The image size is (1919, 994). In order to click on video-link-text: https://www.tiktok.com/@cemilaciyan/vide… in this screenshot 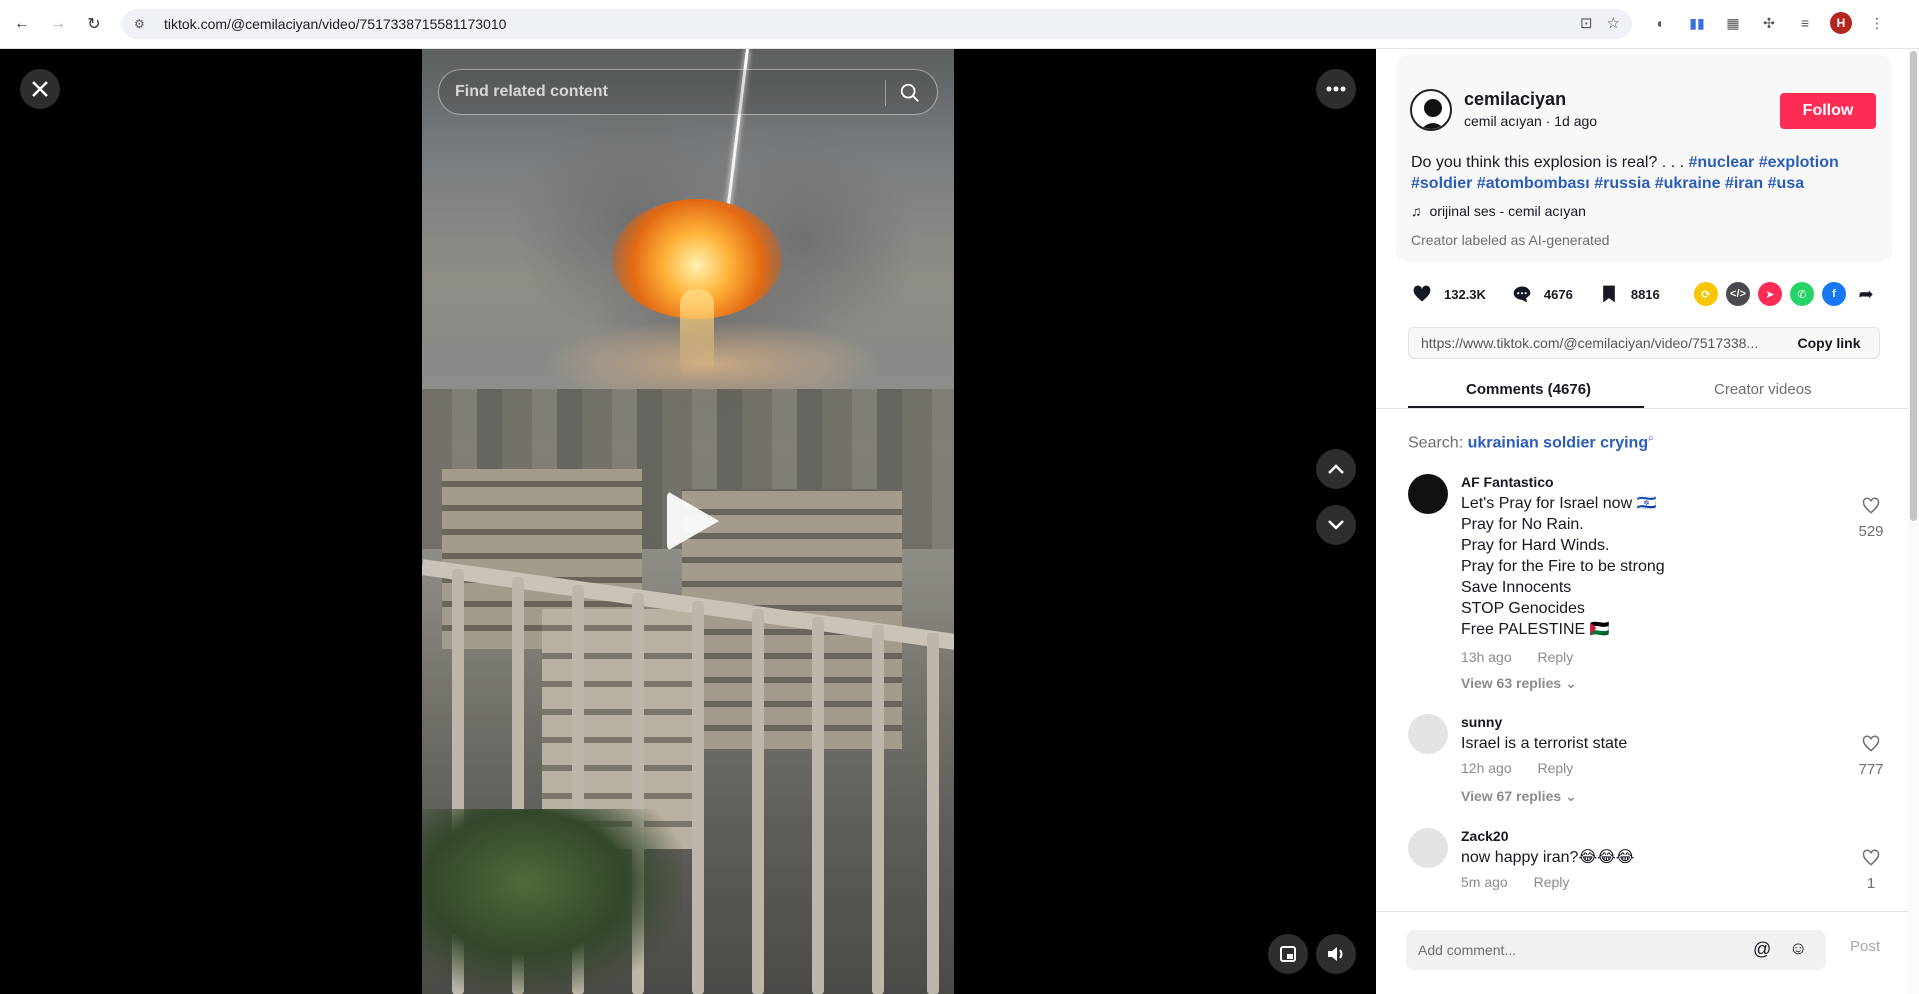, I will do `click(1590, 343)`.